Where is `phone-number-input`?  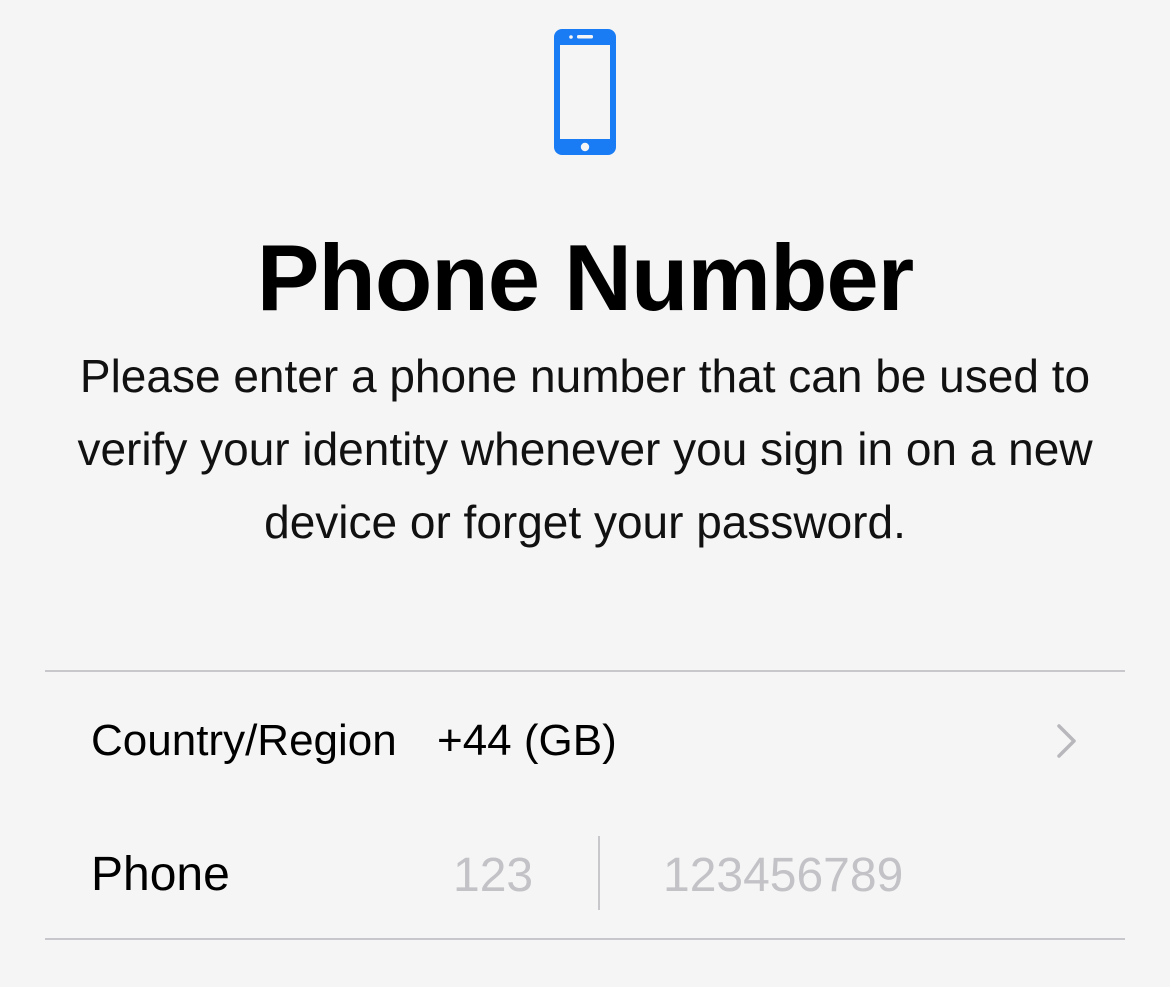 phone-number-input is located at coordinates (873, 875).